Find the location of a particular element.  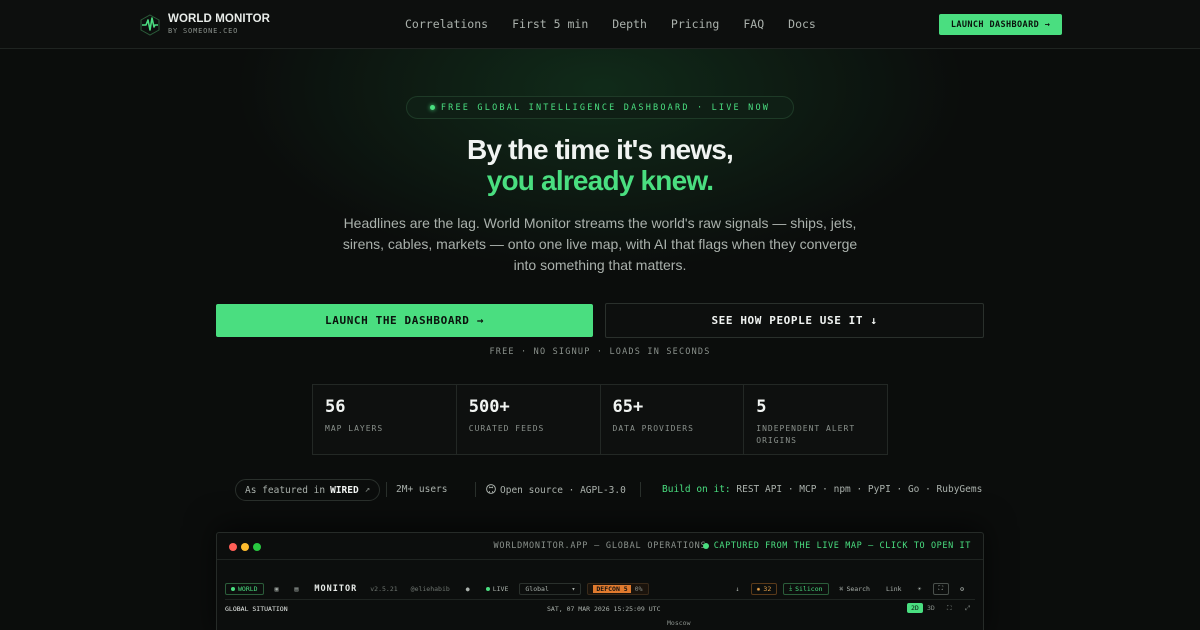

collapse-icon: ⤢ is located at coordinates (967, 608).